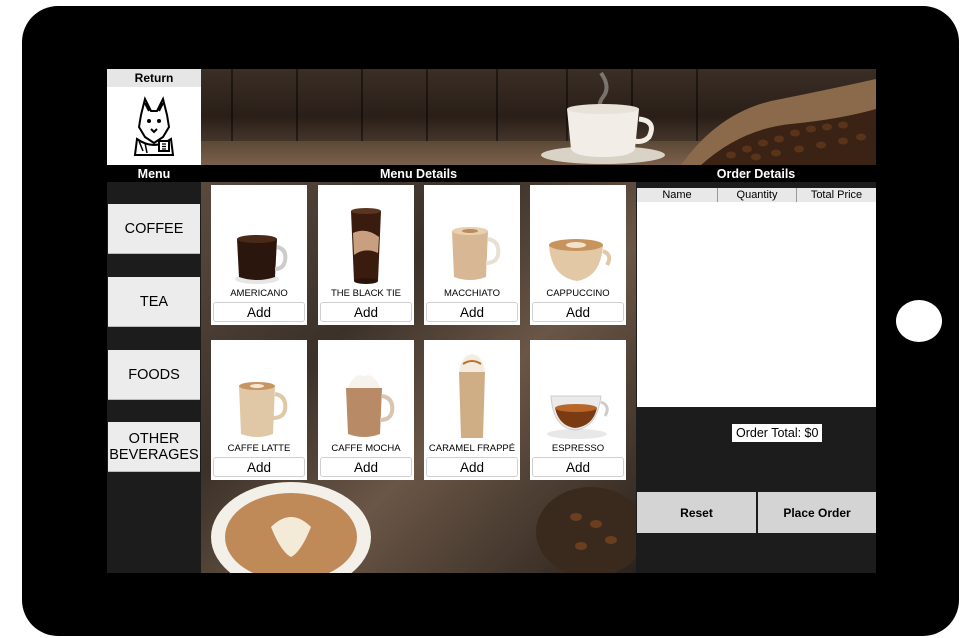  I want to click on item-name: AMERICANO, so click(259, 293).